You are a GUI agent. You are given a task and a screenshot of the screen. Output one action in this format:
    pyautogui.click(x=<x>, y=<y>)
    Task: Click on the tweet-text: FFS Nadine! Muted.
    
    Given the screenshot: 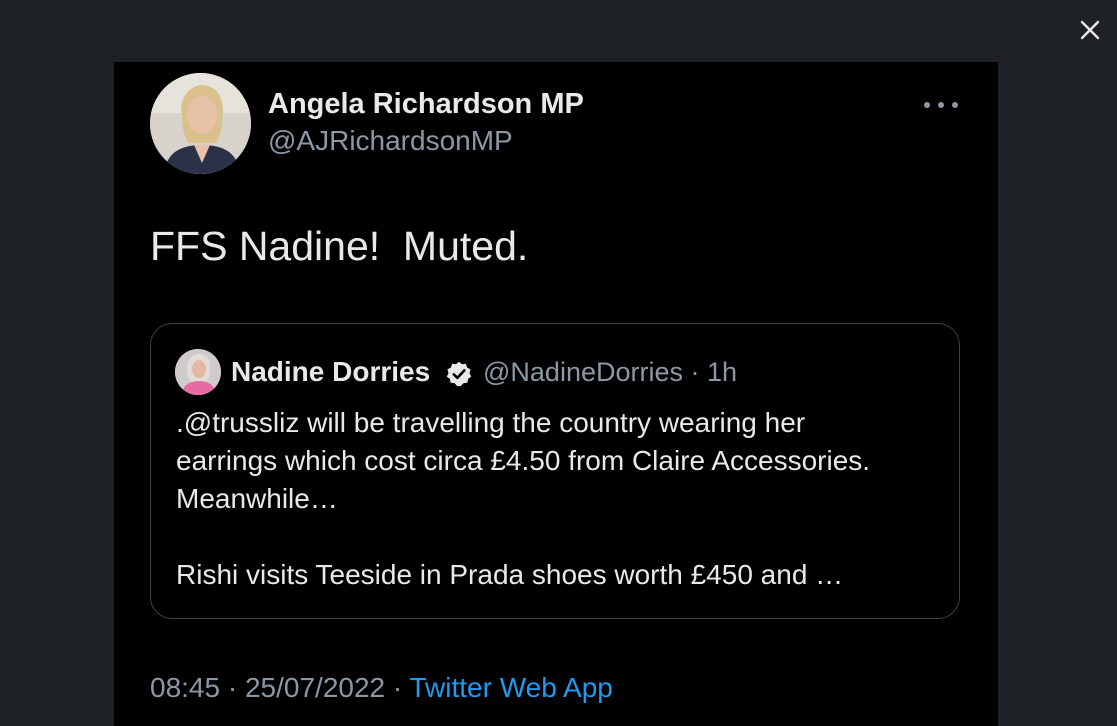 What is the action you would take?
    pyautogui.click(x=339, y=246)
    